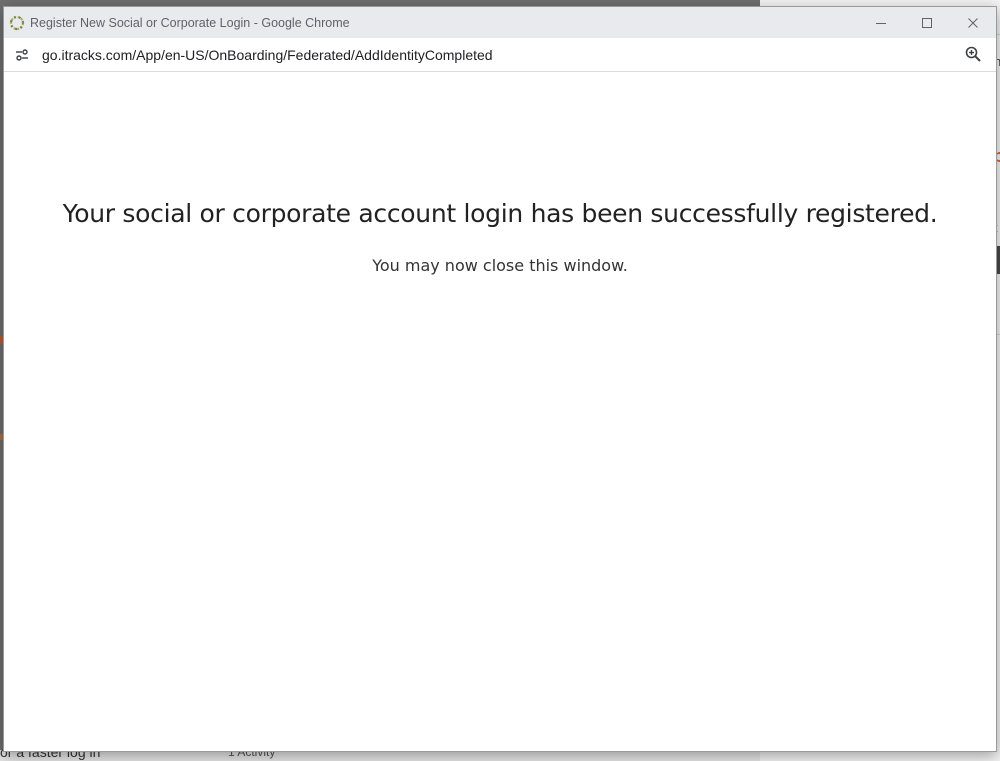 The image size is (1000, 761). I want to click on close-window-message: You may now close this window., so click(500, 265).